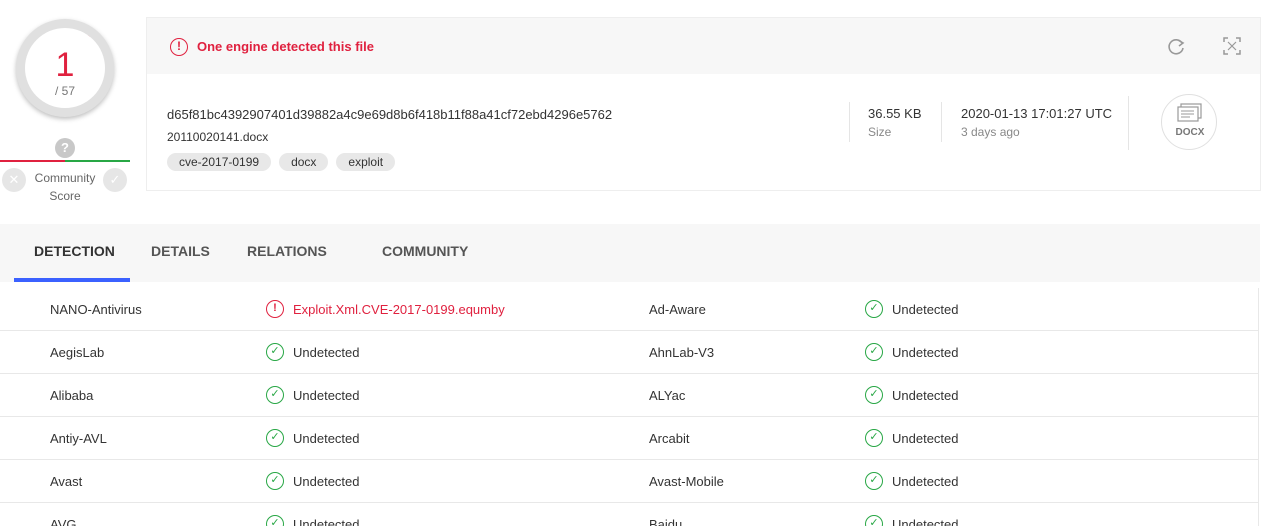 This screenshot has height=526, width=1283. I want to click on file-type-badge: DOCX, so click(1190, 132).